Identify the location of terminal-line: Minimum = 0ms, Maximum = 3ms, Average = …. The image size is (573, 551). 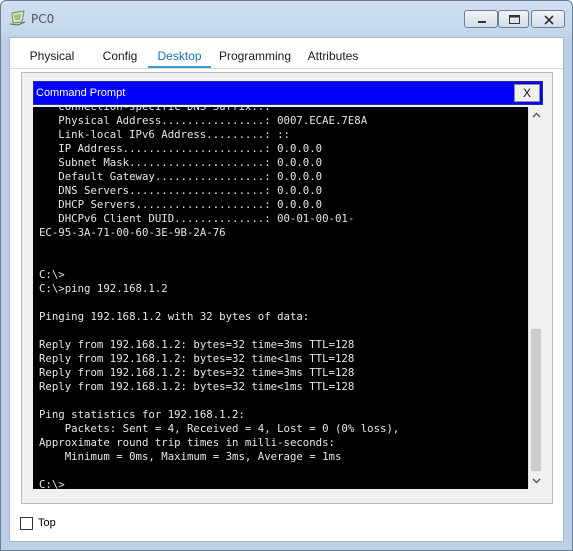
(190, 456).